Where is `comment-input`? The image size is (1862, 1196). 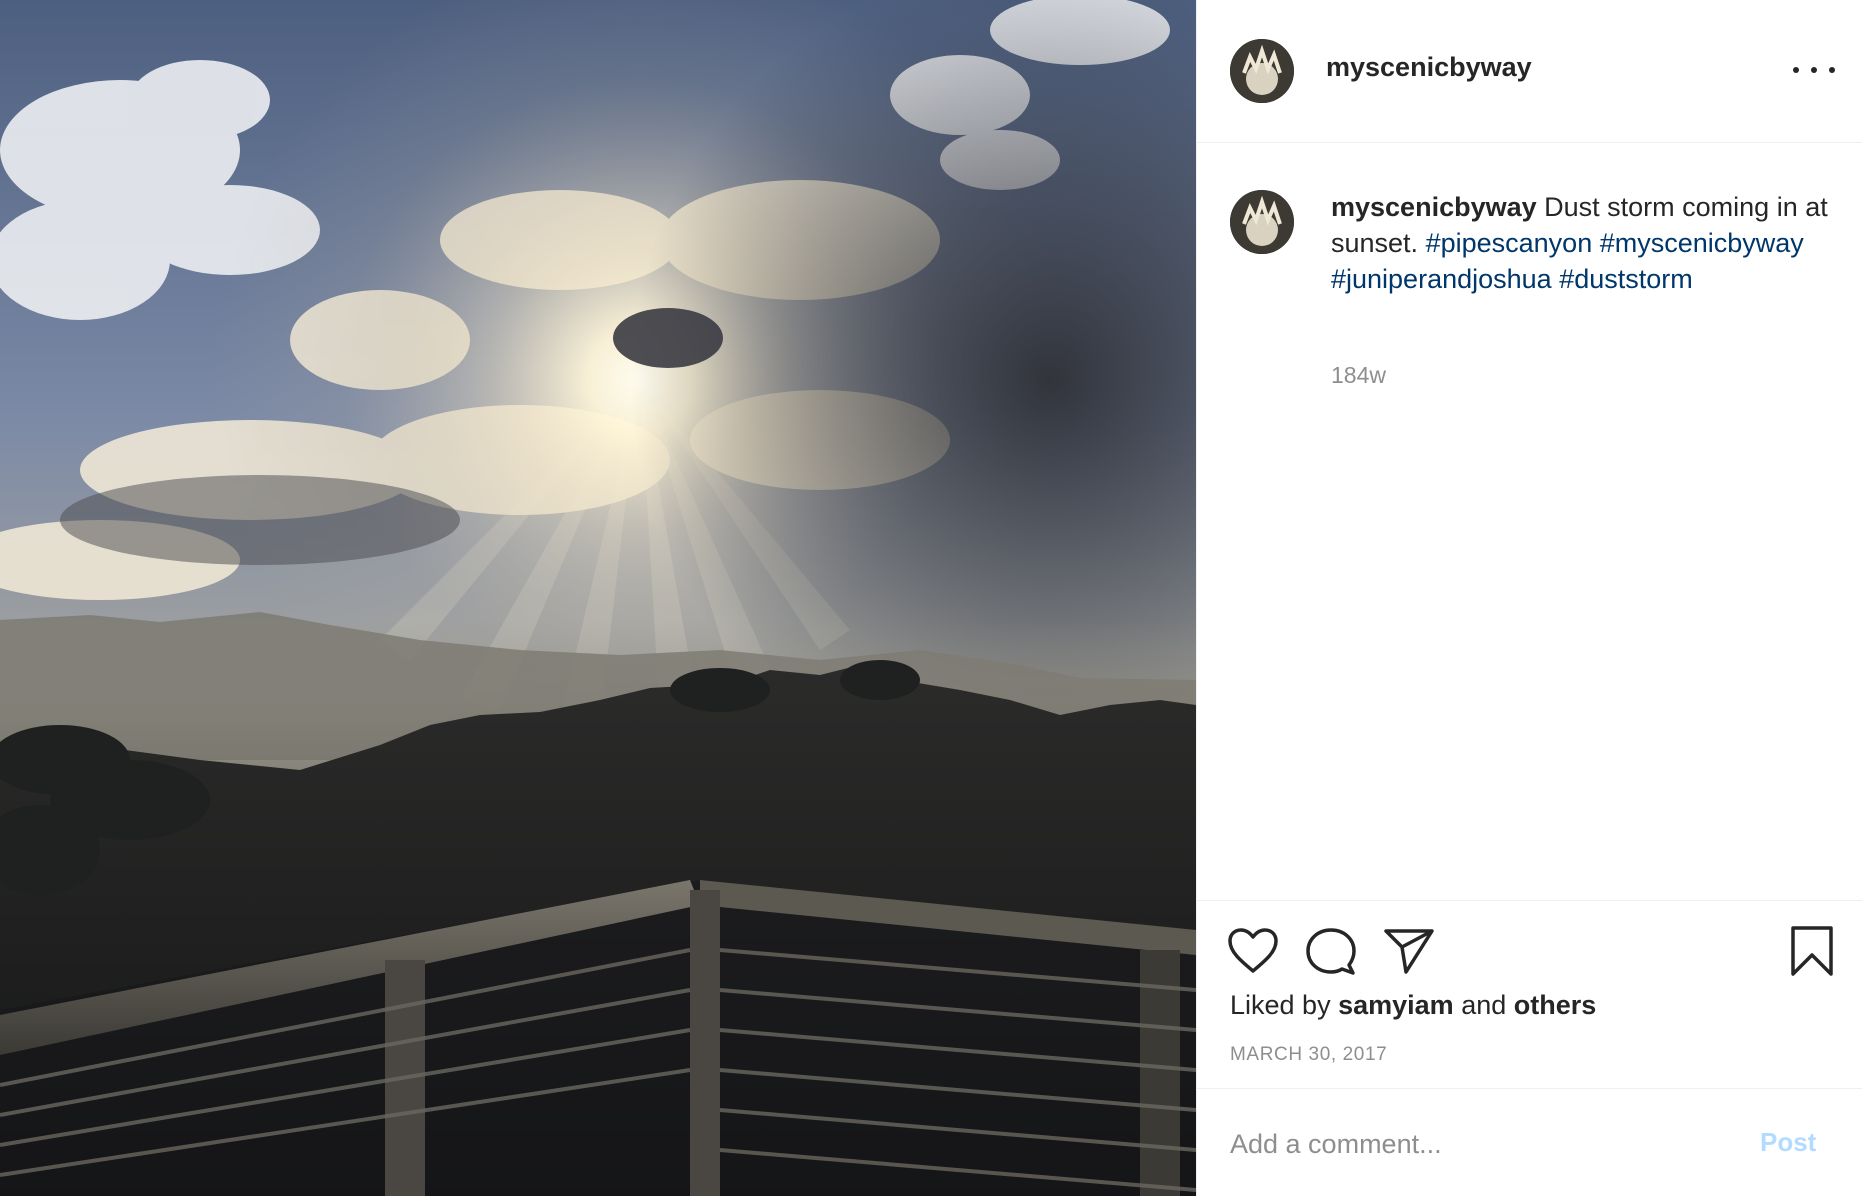 comment-input is located at coordinates (1480, 1144).